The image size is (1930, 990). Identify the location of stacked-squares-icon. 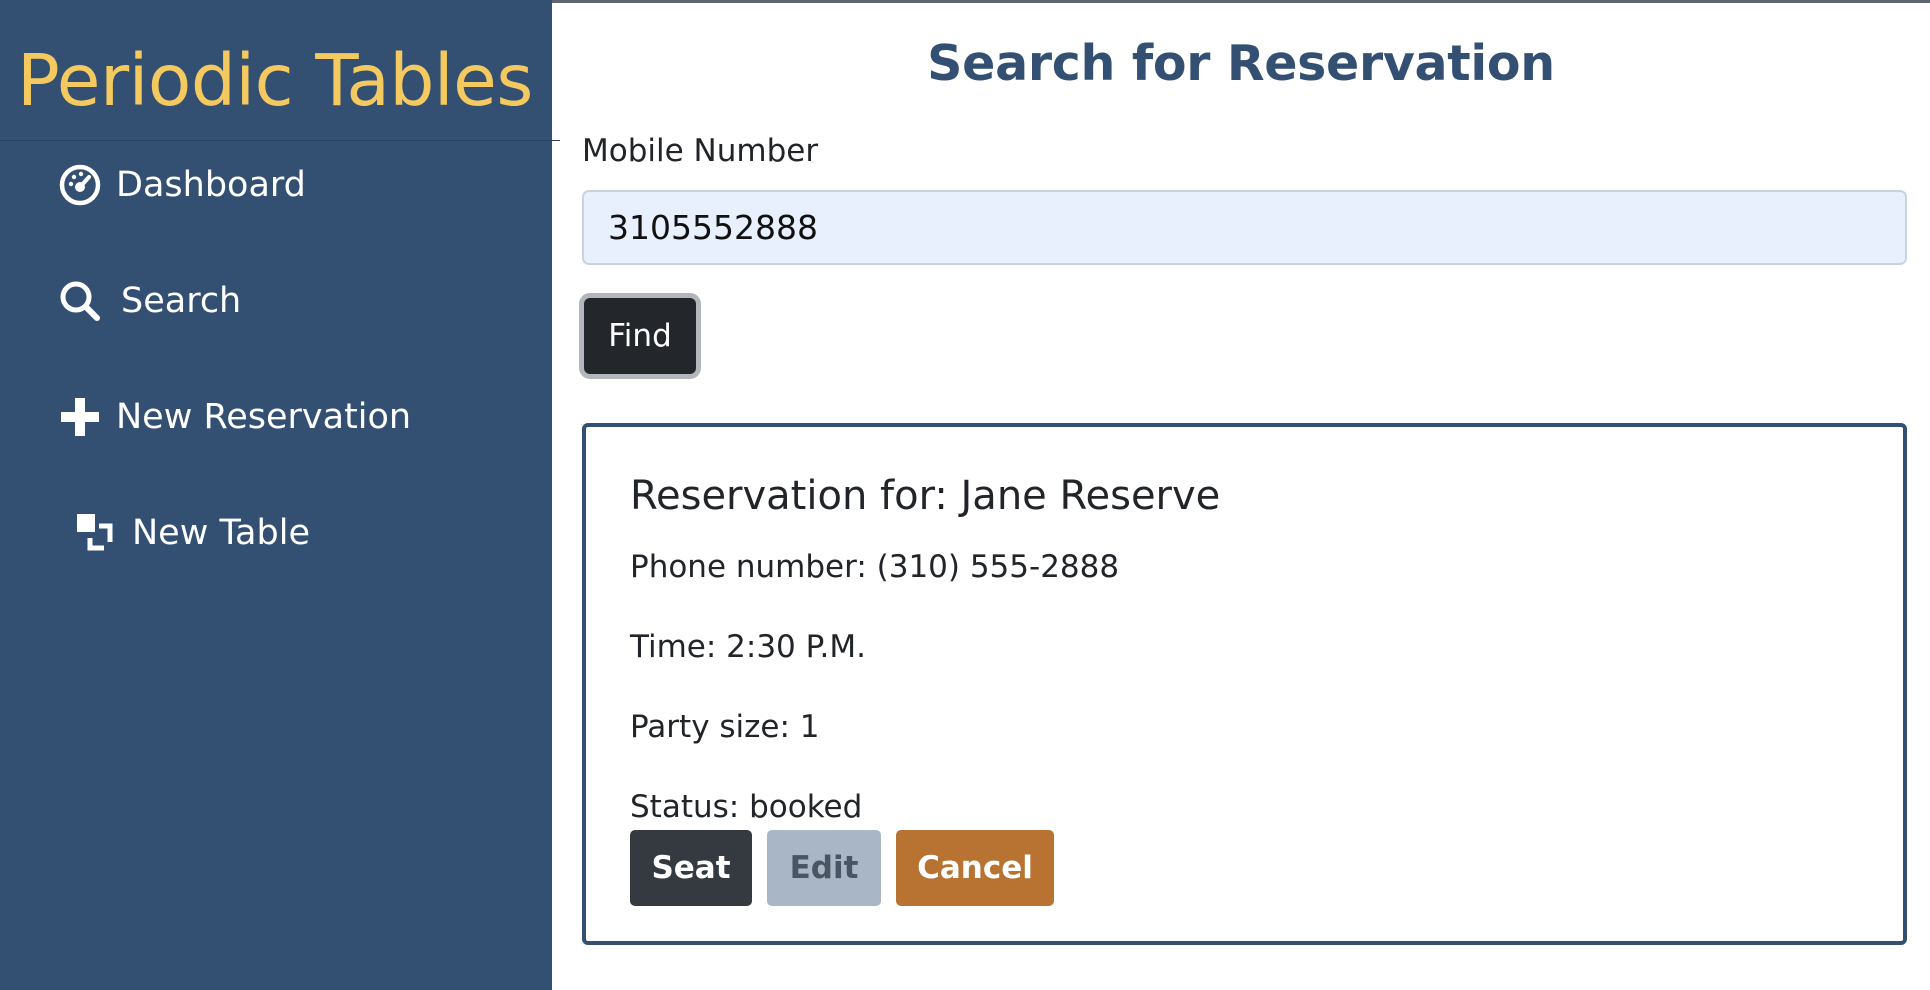
(96, 533).